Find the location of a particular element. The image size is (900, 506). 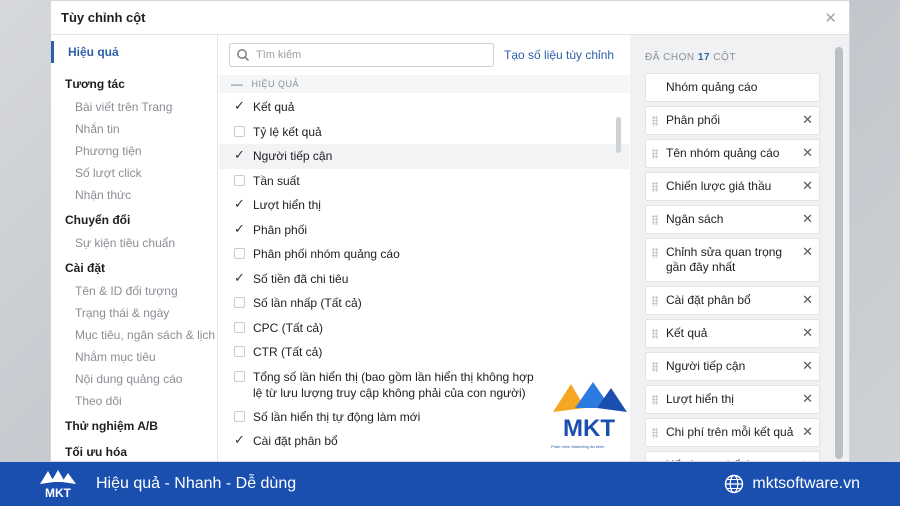

selected-scrollbar is located at coordinates (839, 253).